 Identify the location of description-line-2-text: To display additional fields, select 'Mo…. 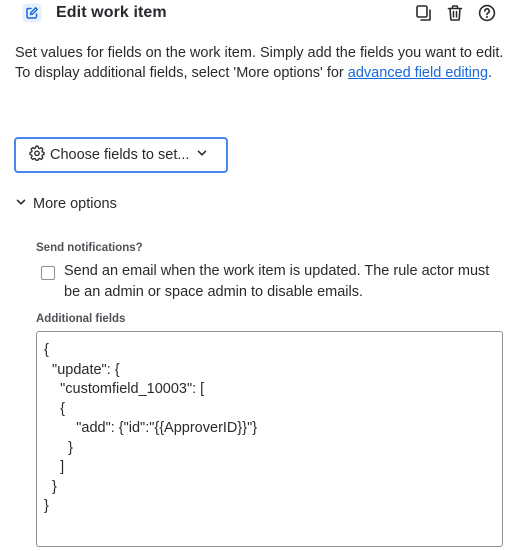
(181, 73).